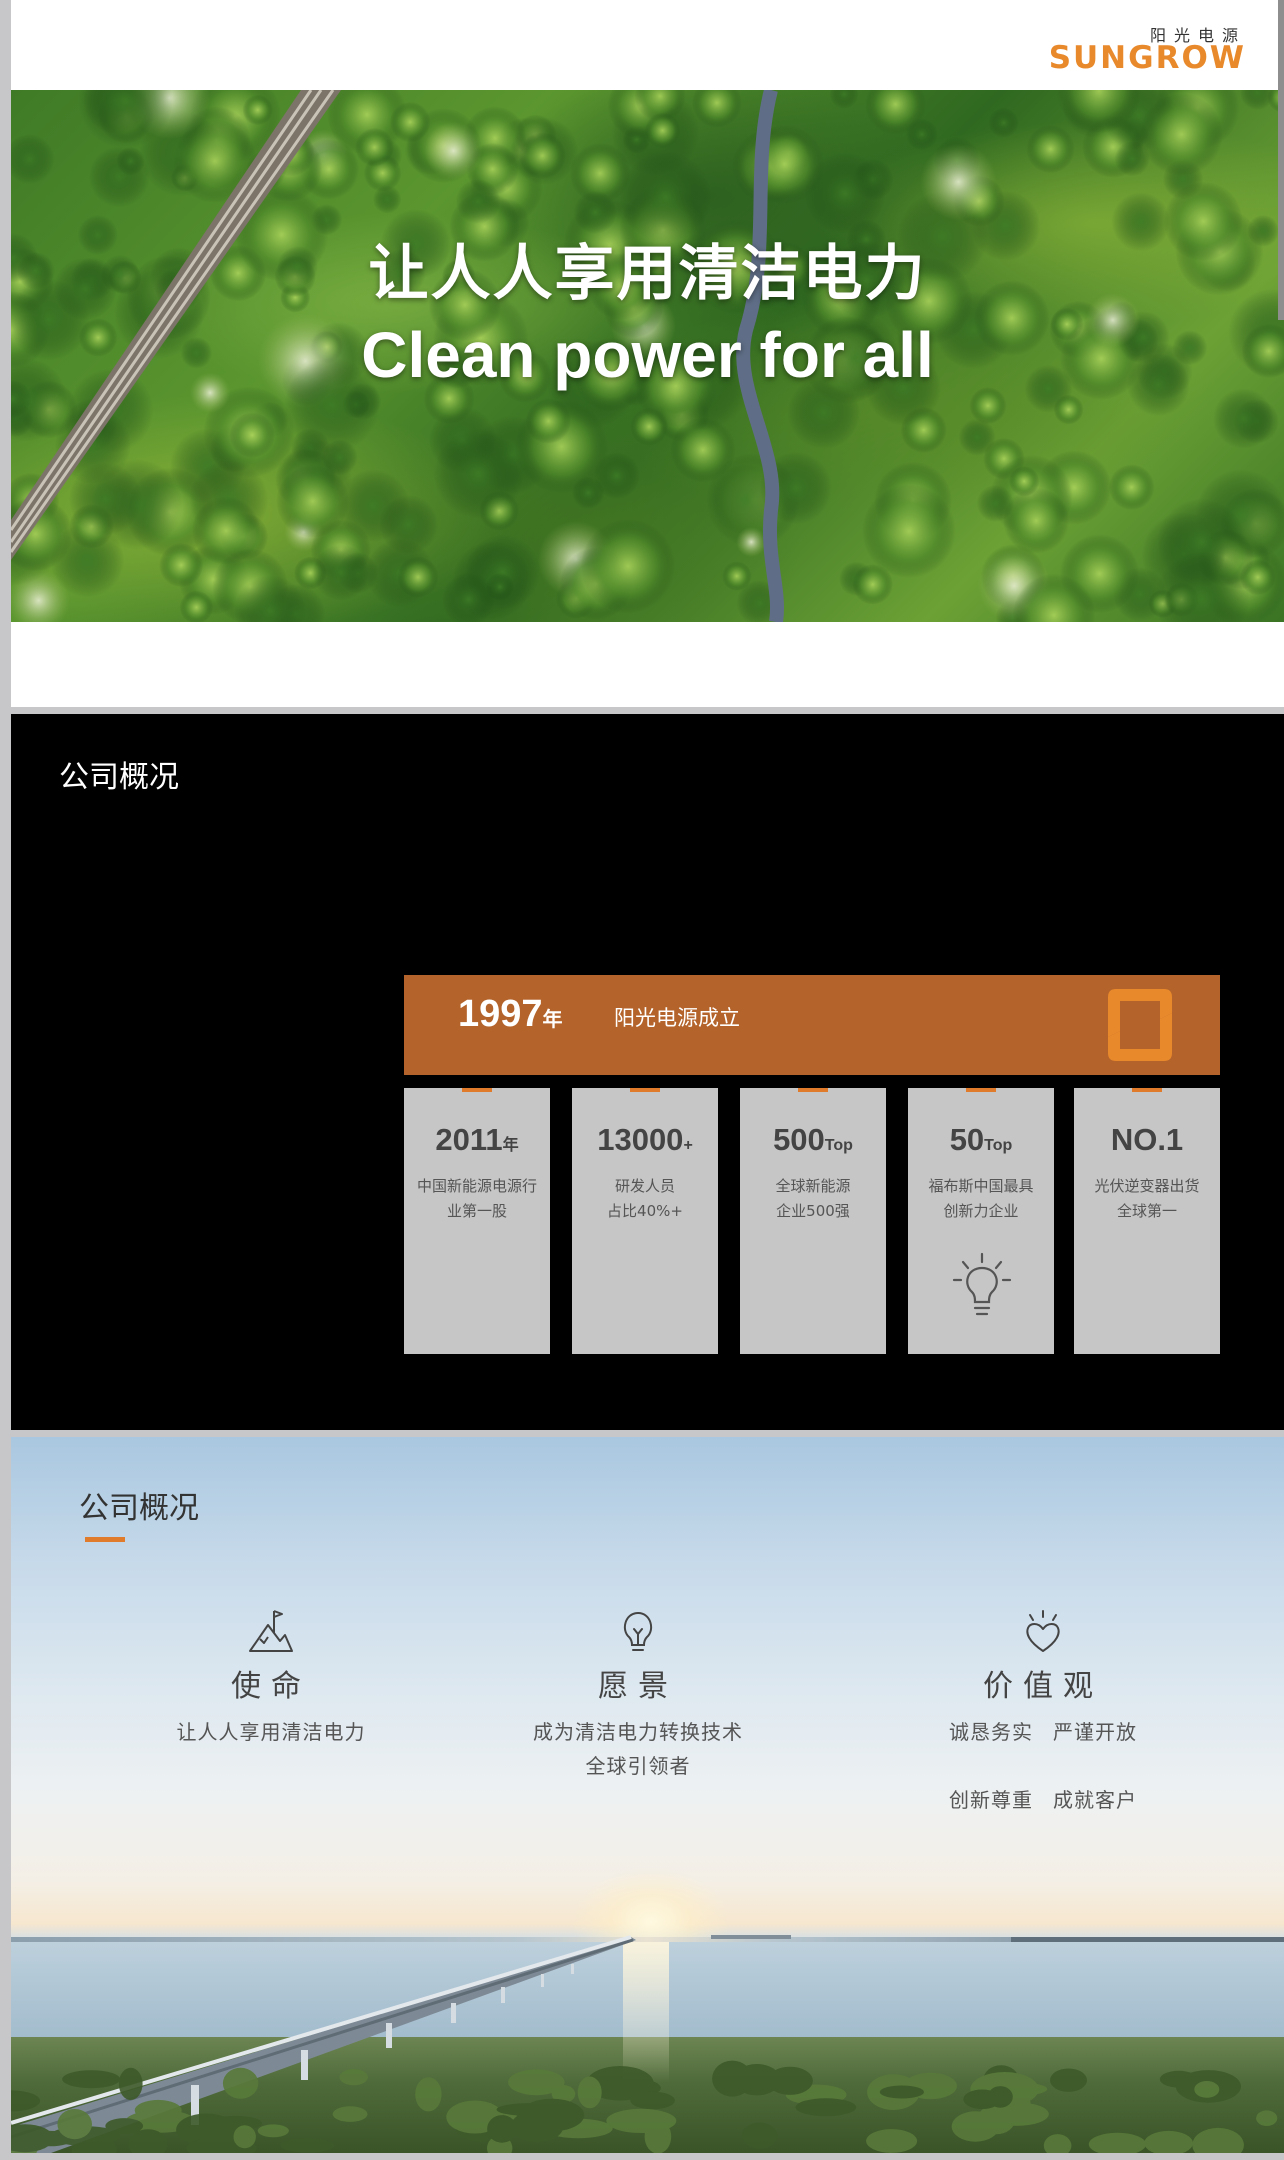 This screenshot has width=1284, height=2160. What do you see at coordinates (647, 274) in the screenshot?
I see `hero-slogan-chinese: 让人人享用清洁电力` at bounding box center [647, 274].